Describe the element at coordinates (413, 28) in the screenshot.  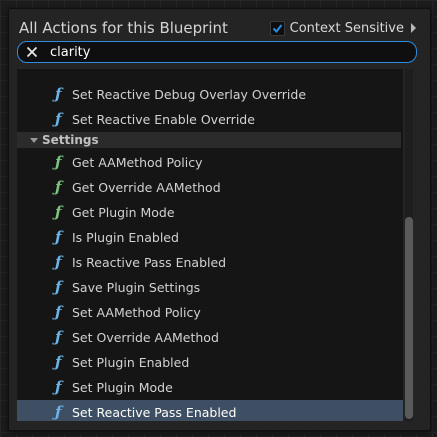
I see `expand-arrow-icon` at that location.